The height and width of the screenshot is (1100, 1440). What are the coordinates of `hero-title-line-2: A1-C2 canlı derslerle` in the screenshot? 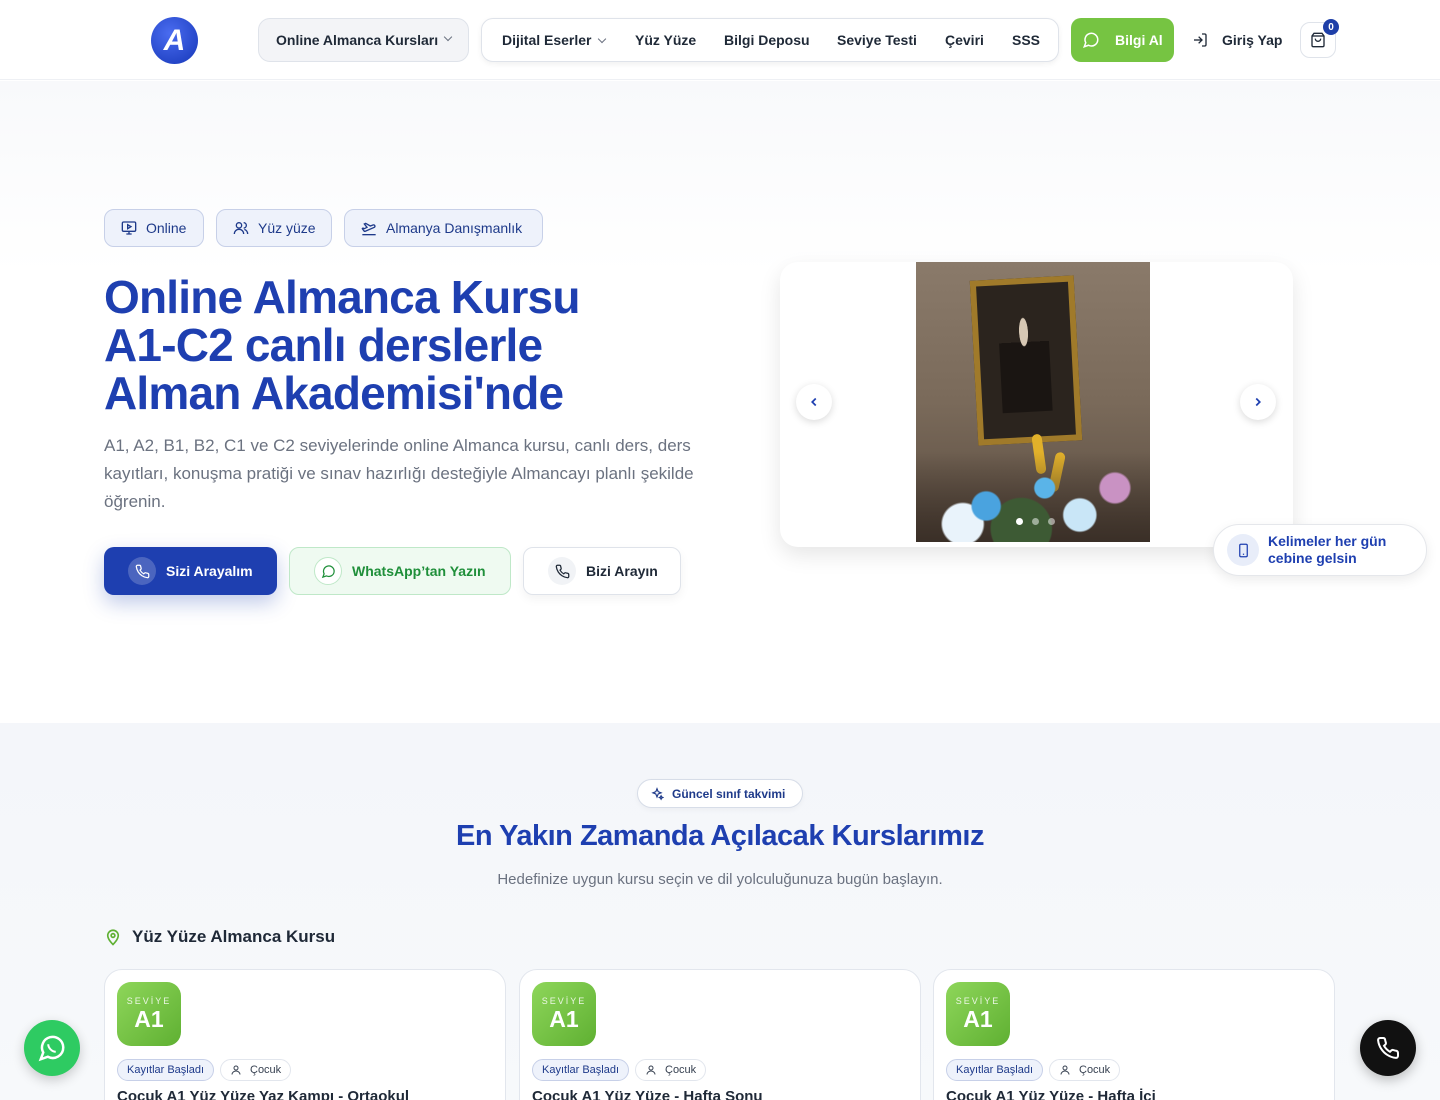 It's located at (323, 345).